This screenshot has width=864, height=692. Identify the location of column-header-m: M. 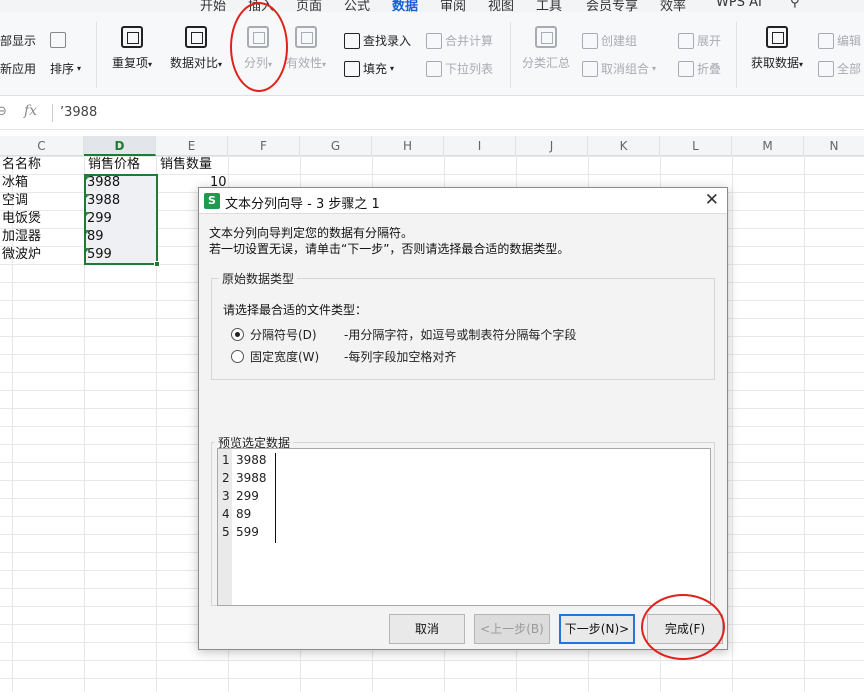
(768, 146).